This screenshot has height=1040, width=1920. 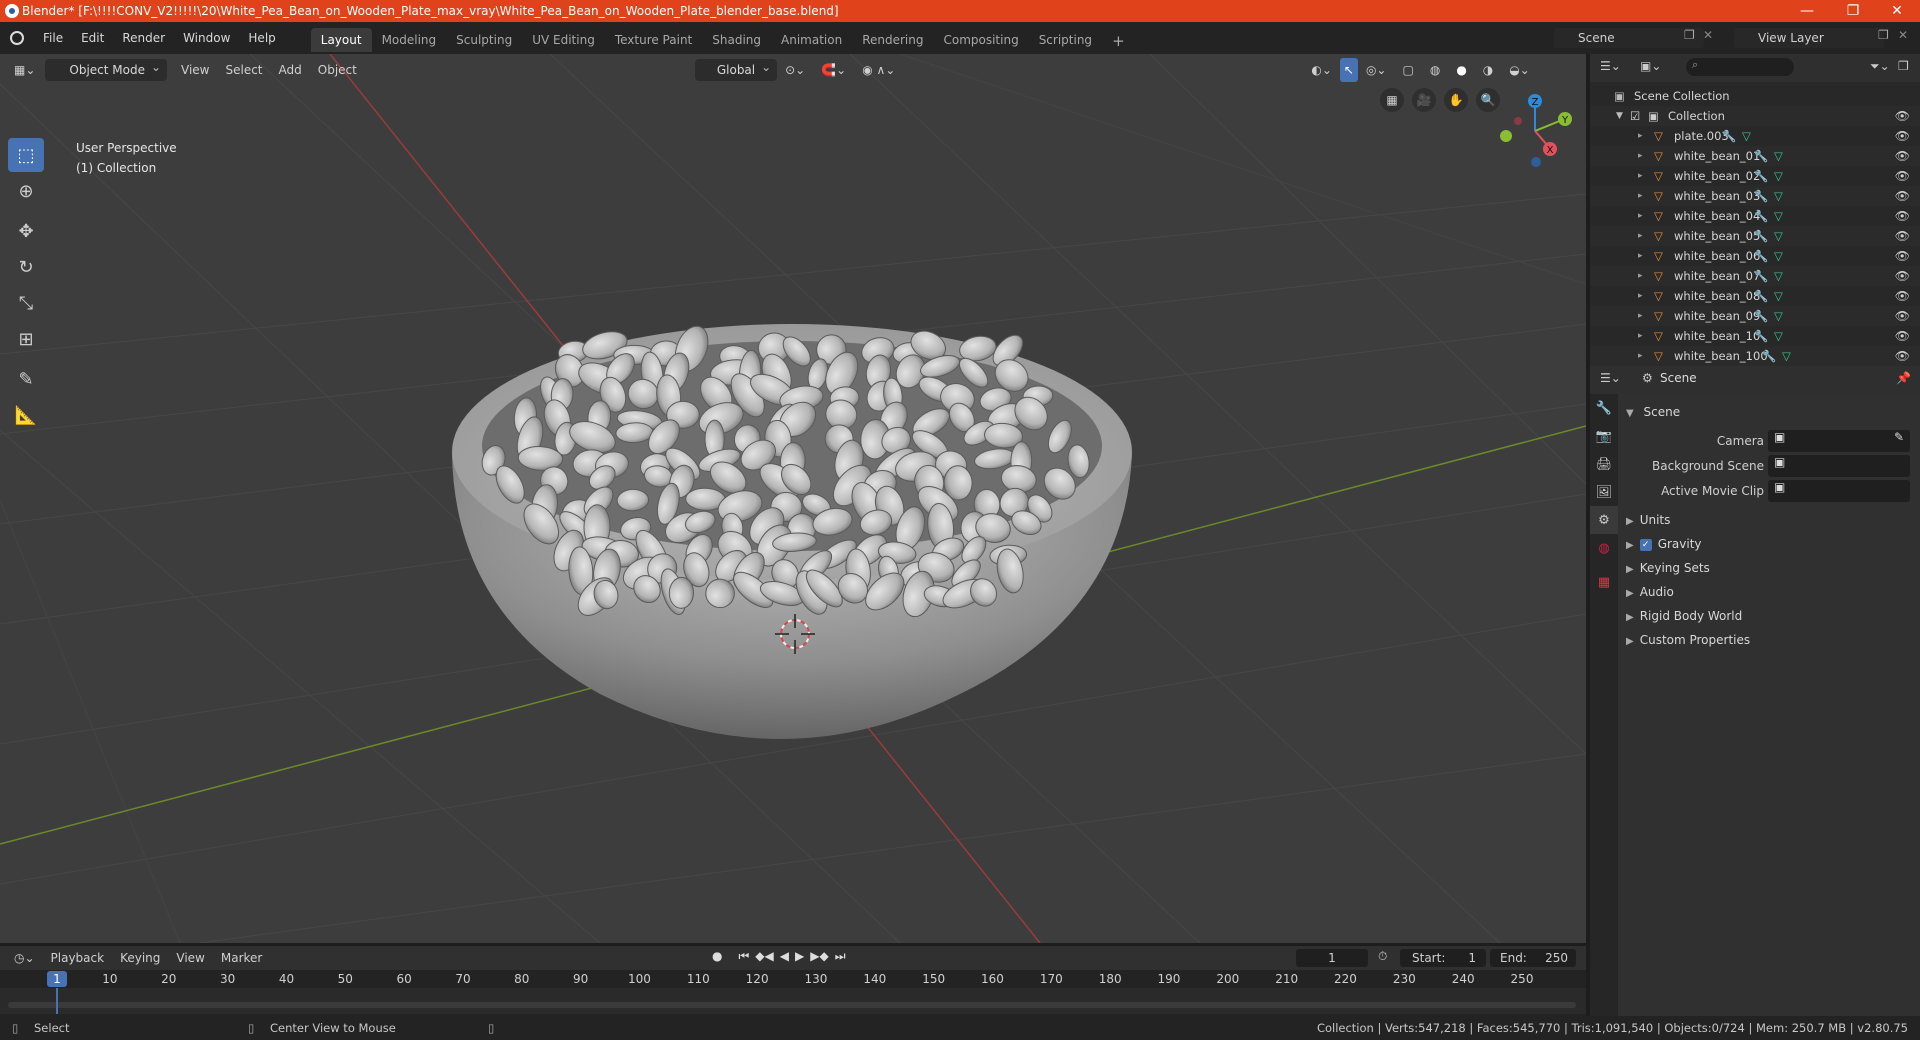 What do you see at coordinates (1688, 640) in the screenshot?
I see `subpanel-custom-properties: ▶ Custom Properties` at bounding box center [1688, 640].